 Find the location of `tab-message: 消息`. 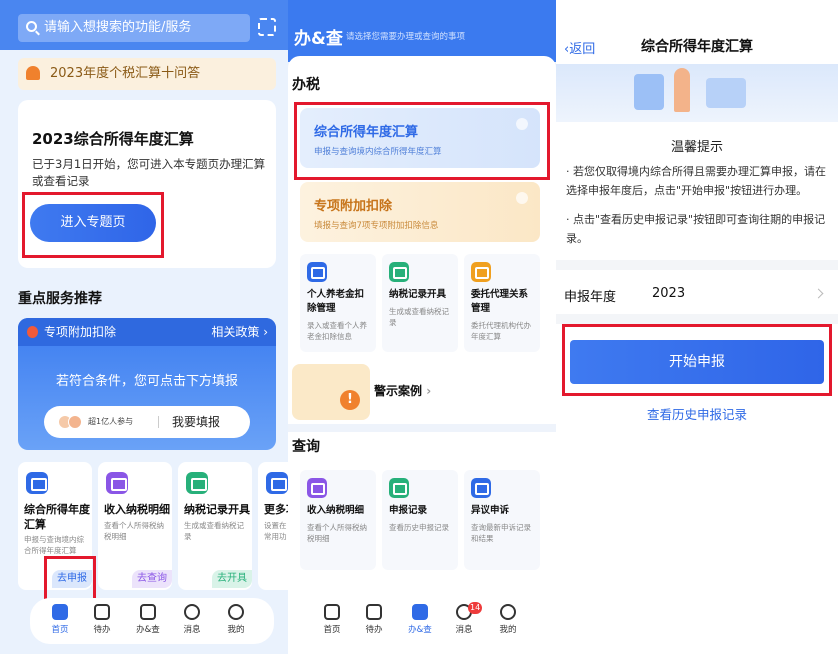

tab-message: 消息 is located at coordinates (192, 619).